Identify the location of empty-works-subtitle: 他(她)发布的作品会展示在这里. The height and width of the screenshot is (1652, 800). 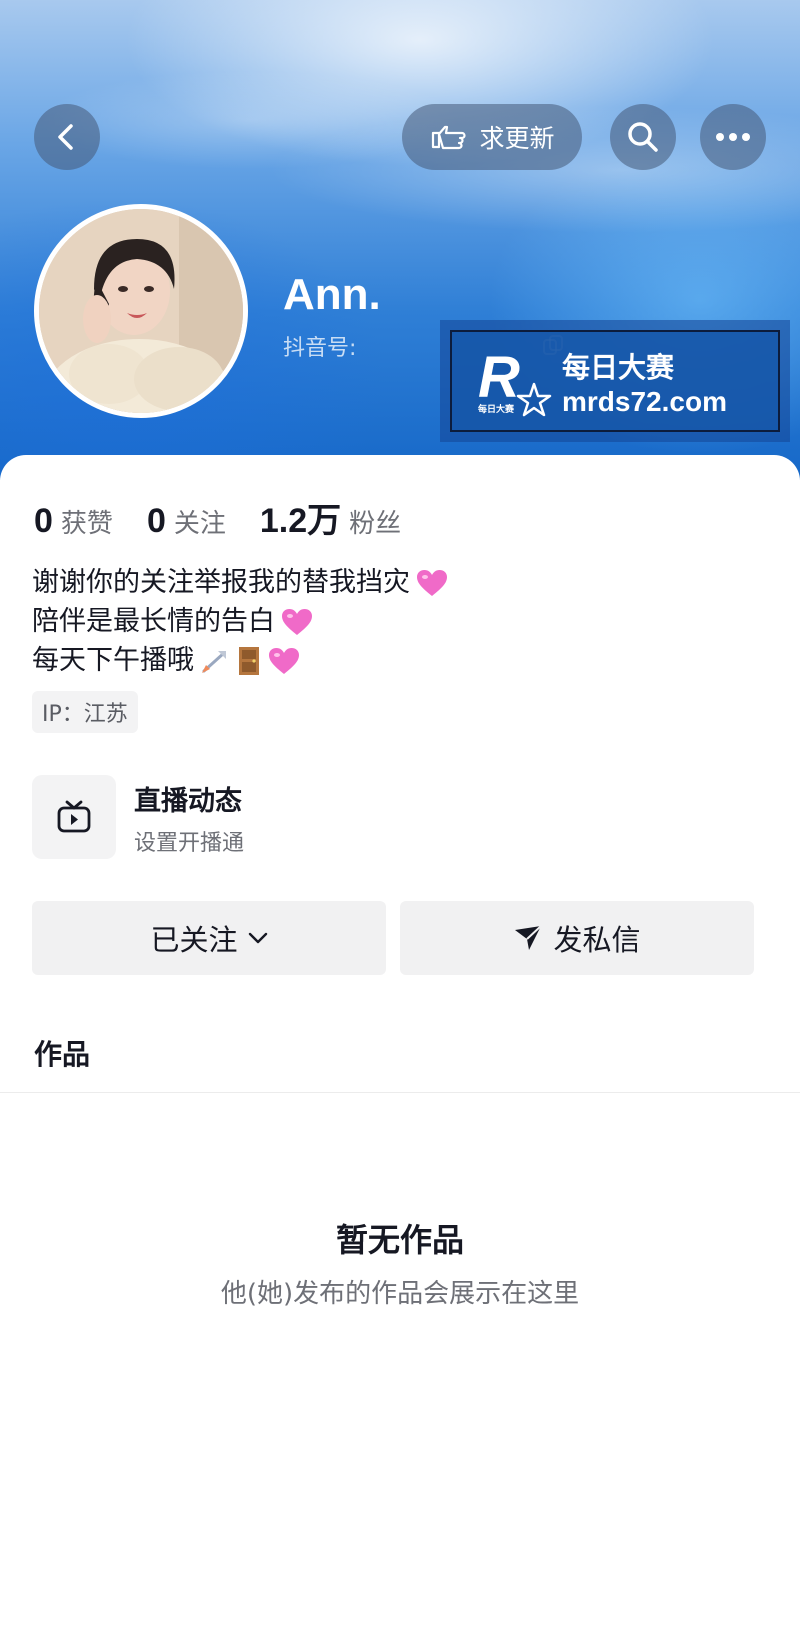
(400, 1294).